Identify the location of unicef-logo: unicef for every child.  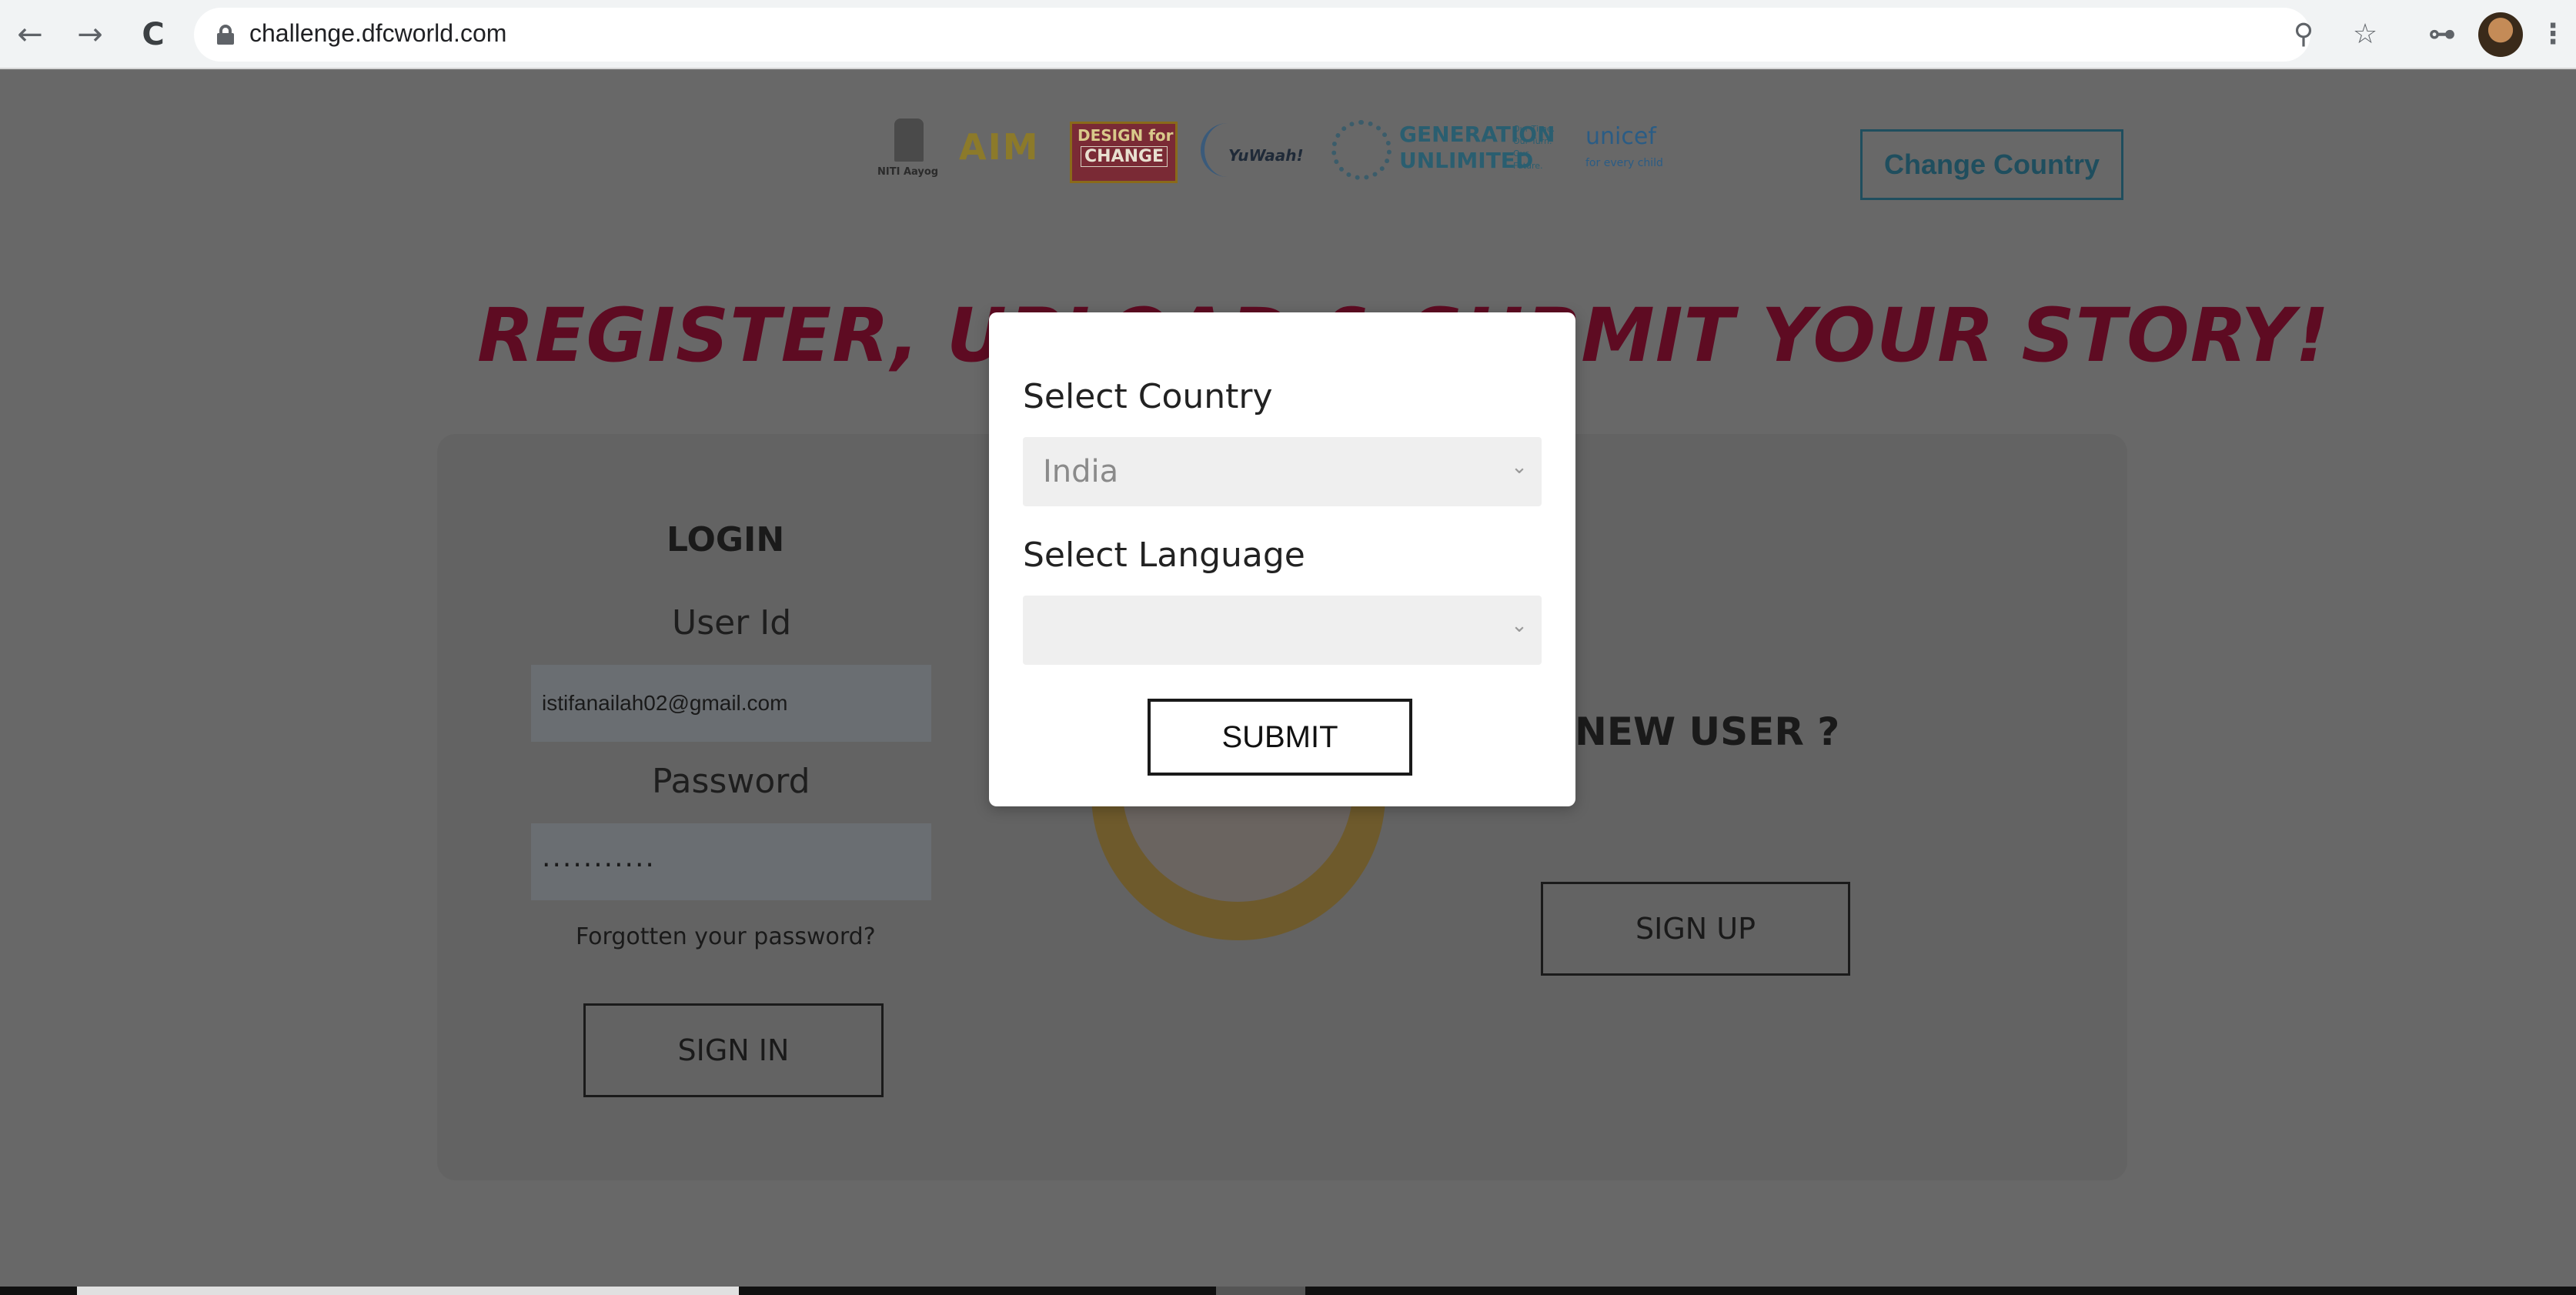
(1624, 146).